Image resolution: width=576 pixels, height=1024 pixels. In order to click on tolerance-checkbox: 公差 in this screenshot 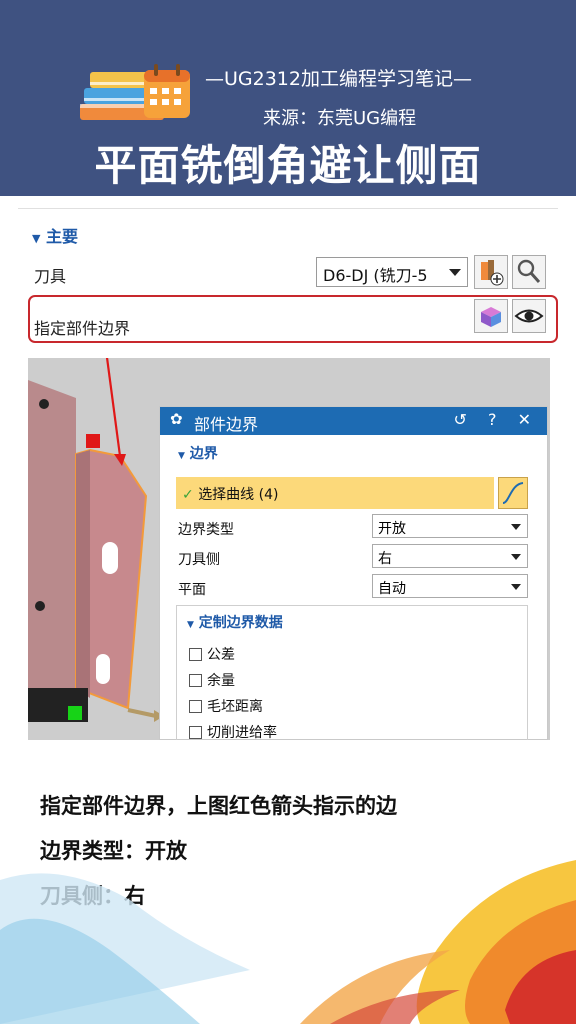, I will do `click(212, 654)`.